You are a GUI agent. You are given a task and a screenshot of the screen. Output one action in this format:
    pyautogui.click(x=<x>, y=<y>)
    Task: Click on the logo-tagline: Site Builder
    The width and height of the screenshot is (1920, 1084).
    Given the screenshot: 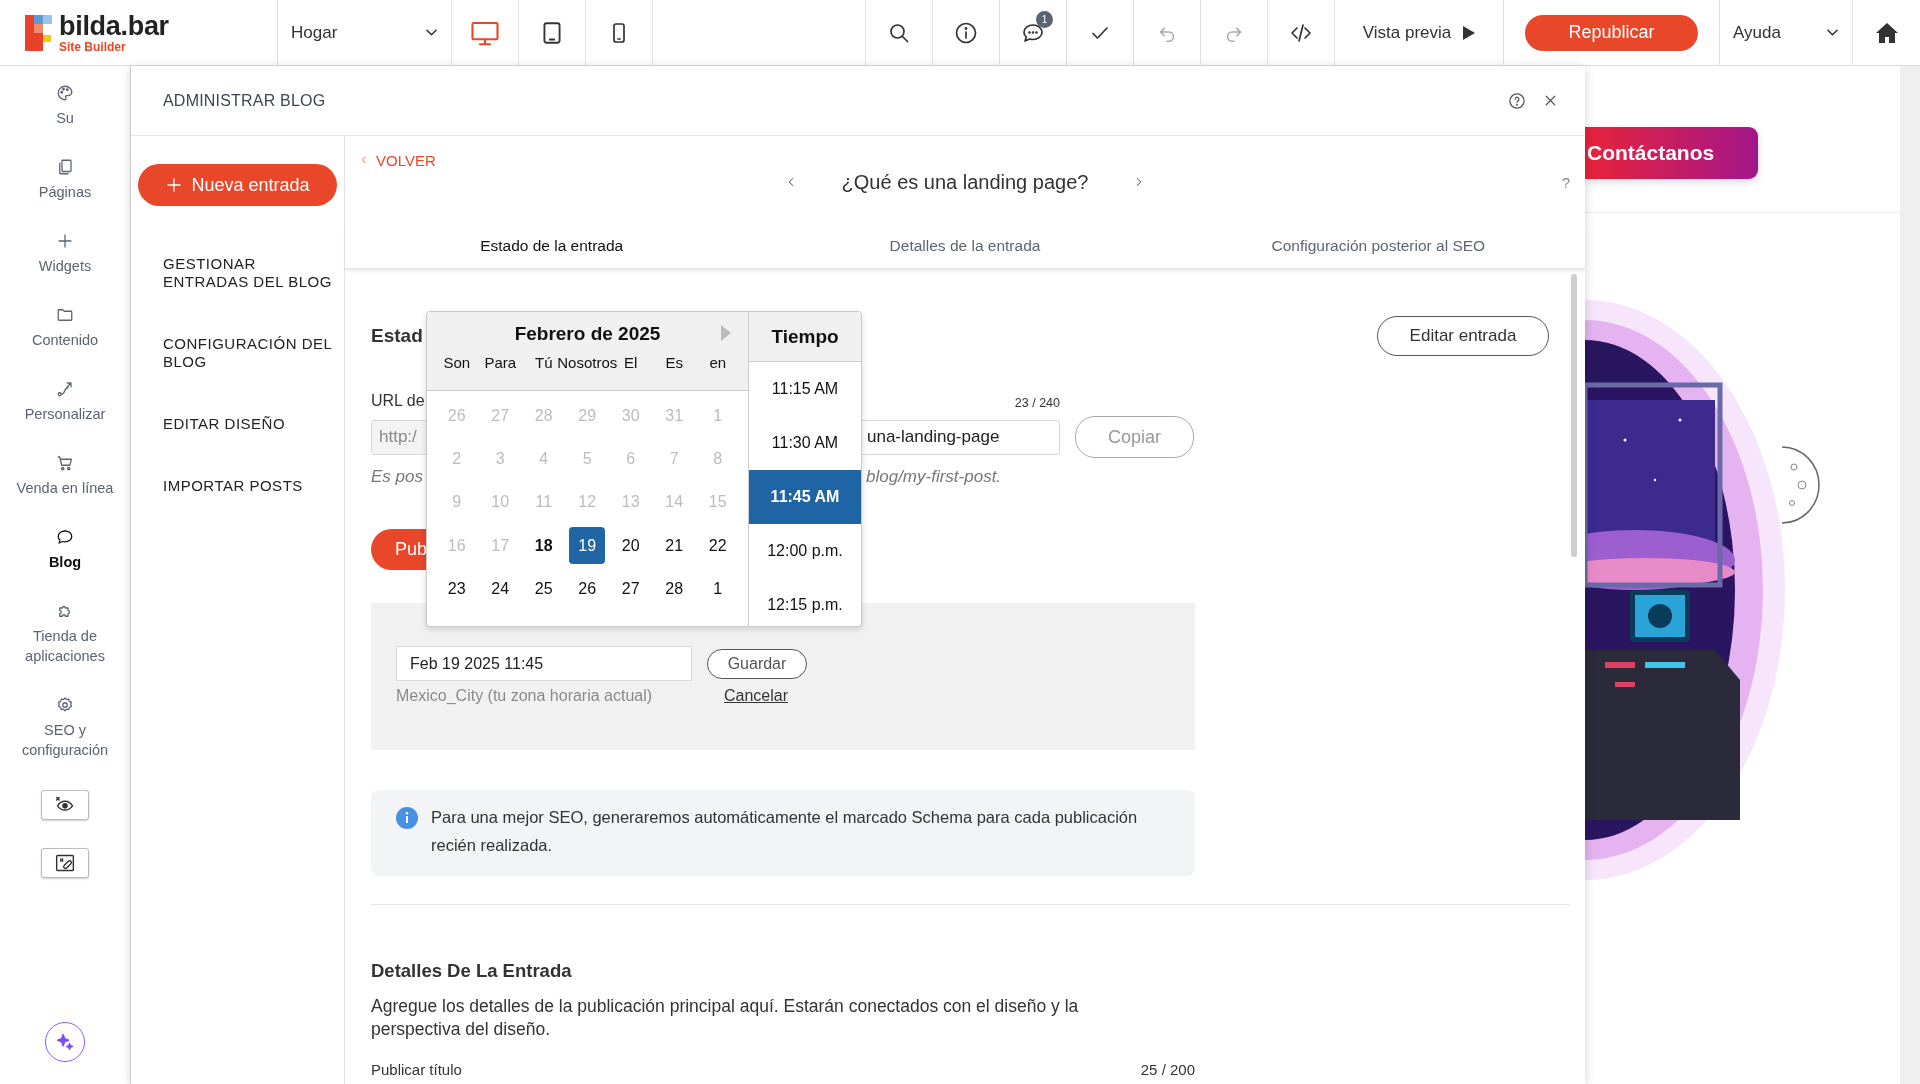 What is the action you would take?
    pyautogui.click(x=93, y=46)
    